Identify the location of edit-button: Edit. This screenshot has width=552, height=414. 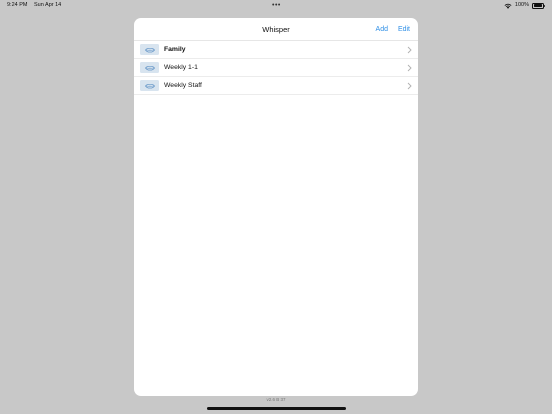
(404, 29).